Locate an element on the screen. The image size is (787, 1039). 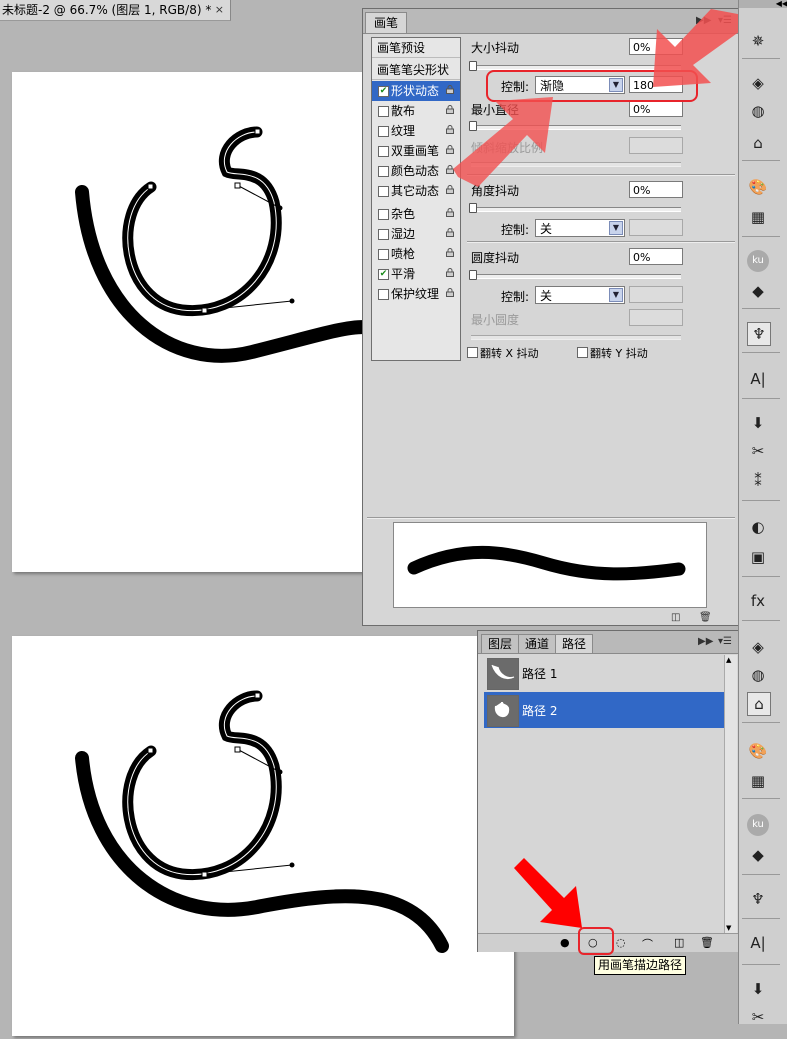
path-row: 路径 2 is located at coordinates (604, 710).